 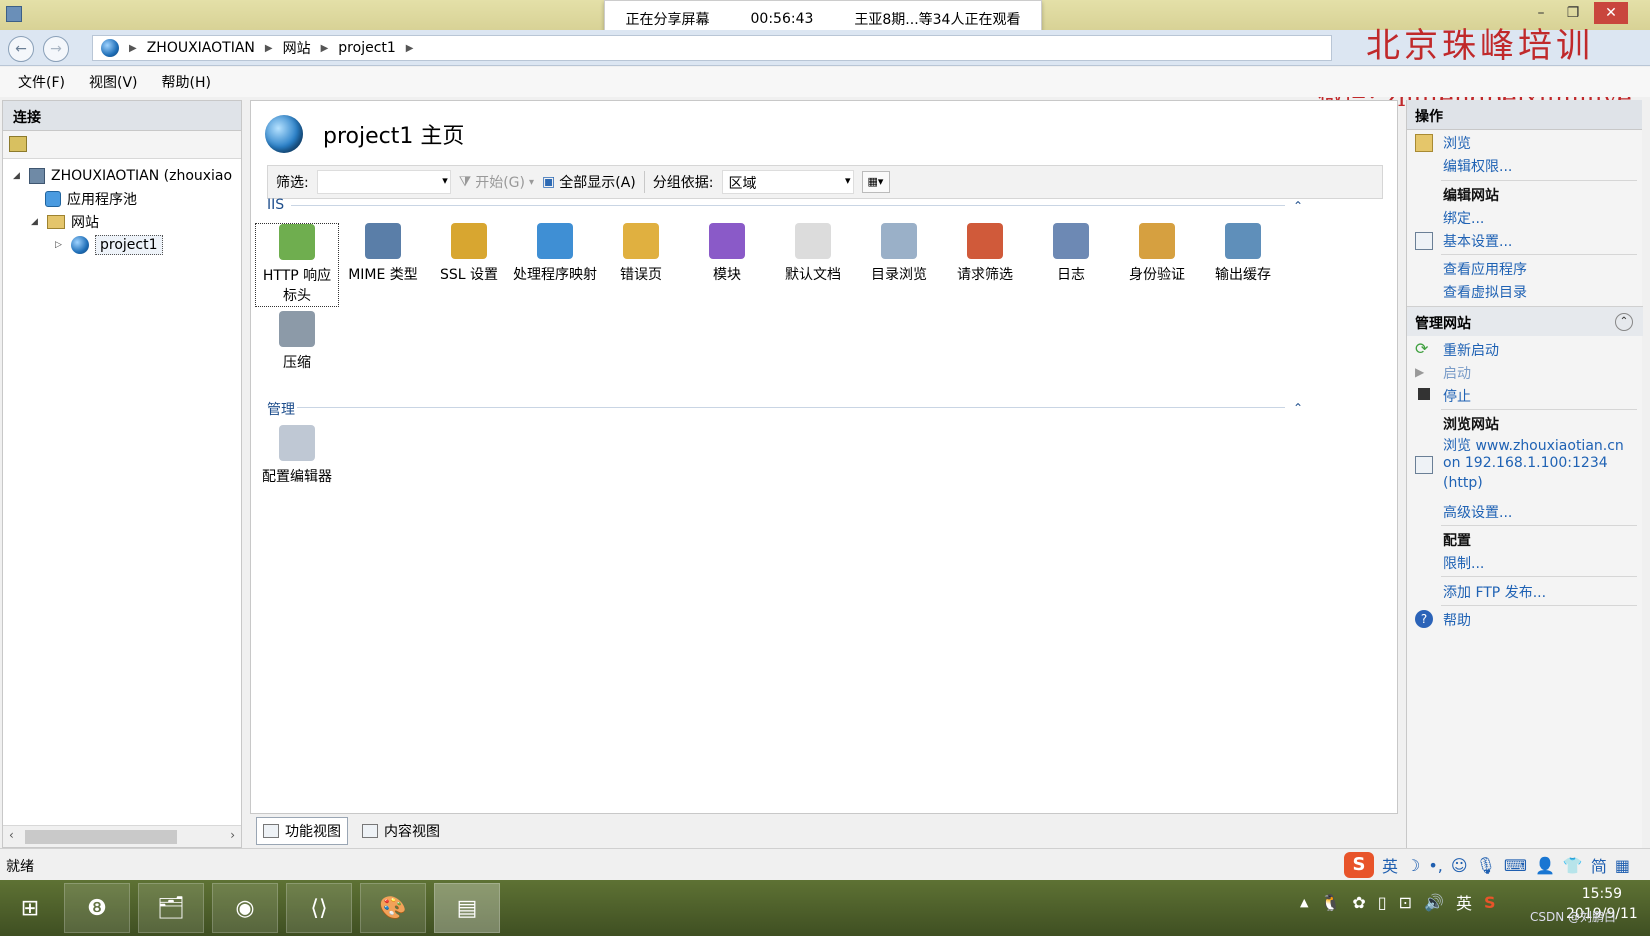 I want to click on site-globe-icon, so click(x=284, y=134).